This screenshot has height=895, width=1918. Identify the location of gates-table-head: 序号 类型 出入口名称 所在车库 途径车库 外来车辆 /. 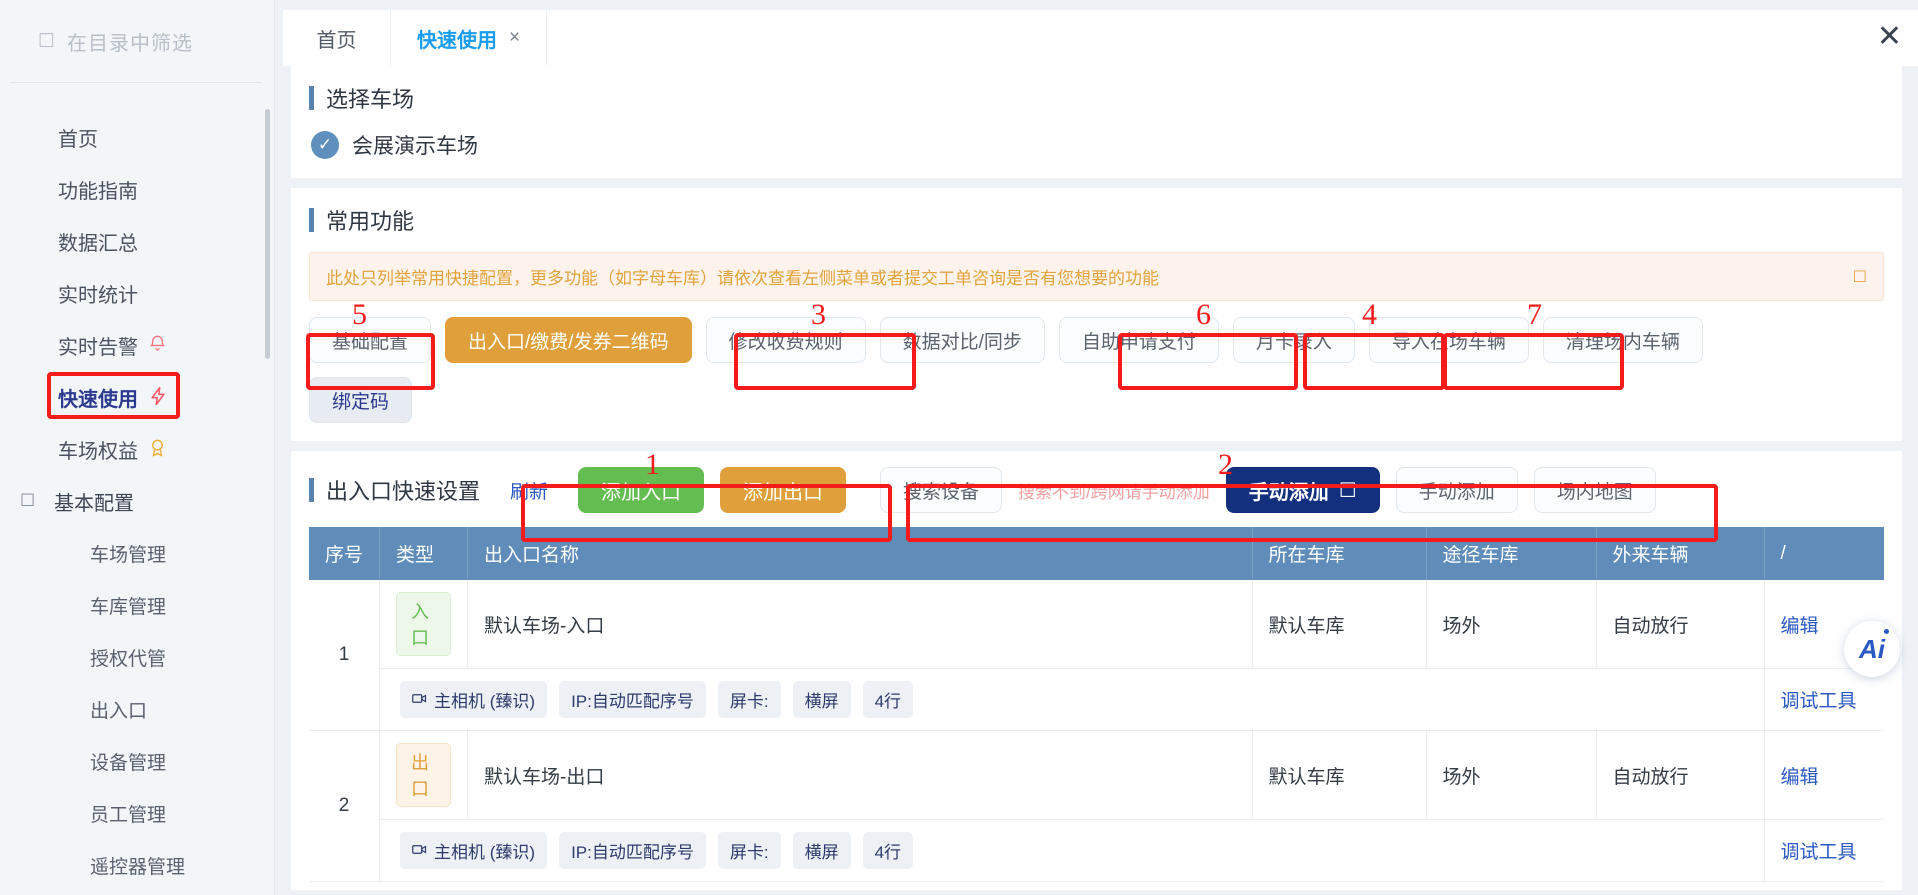
(1096, 553).